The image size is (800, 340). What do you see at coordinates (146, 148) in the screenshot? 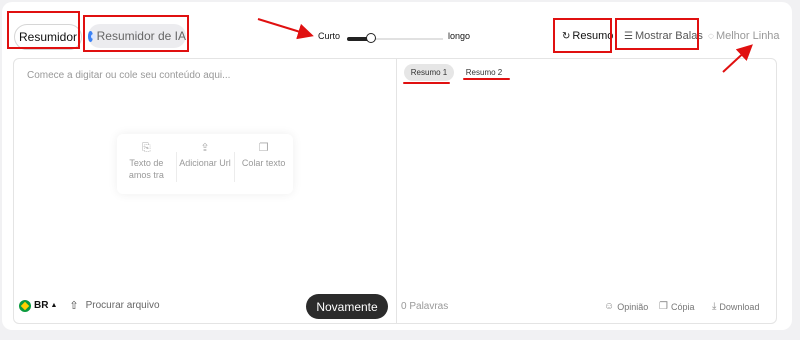
I see `document-icon: ⎘` at bounding box center [146, 148].